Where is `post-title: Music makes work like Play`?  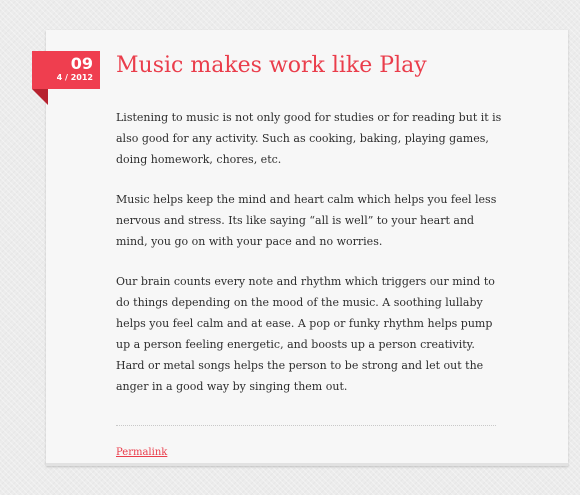 post-title: Music makes work like Play is located at coordinates (271, 65).